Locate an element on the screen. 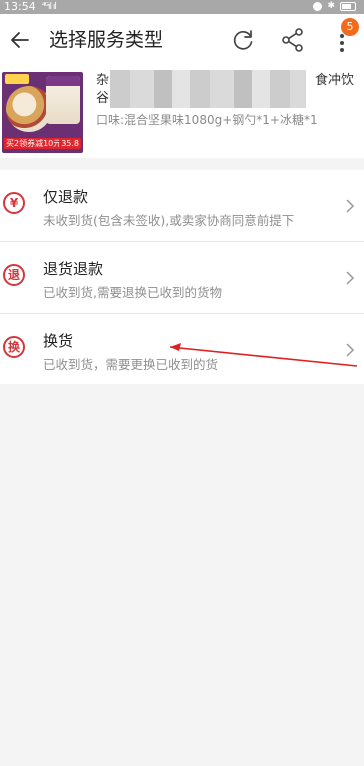  option-exchange: 换 换货 已收到货，需要更换已收到的货 is located at coordinates (182, 349).